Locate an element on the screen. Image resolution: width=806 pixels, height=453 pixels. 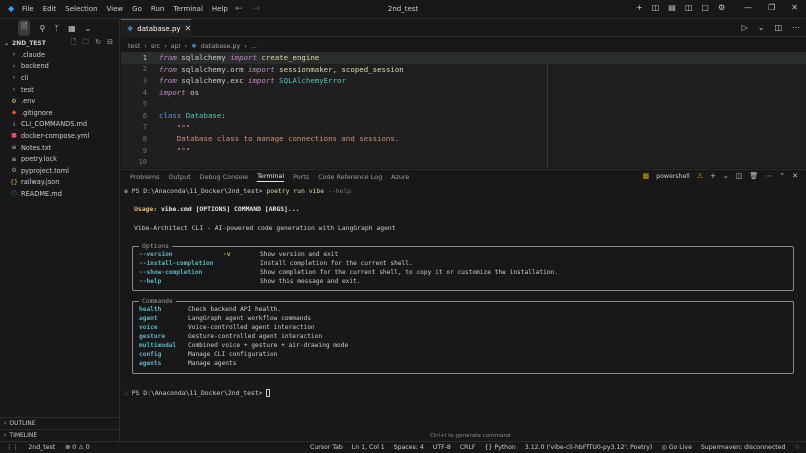
tree-folder-claude: › .claude is located at coordinates (59, 55).